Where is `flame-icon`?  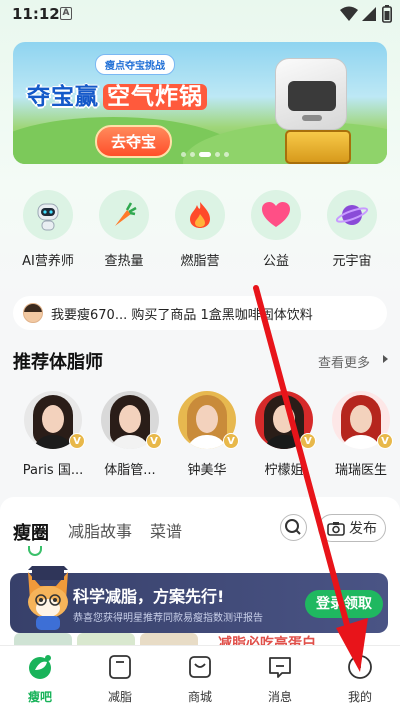 flame-icon is located at coordinates (200, 215).